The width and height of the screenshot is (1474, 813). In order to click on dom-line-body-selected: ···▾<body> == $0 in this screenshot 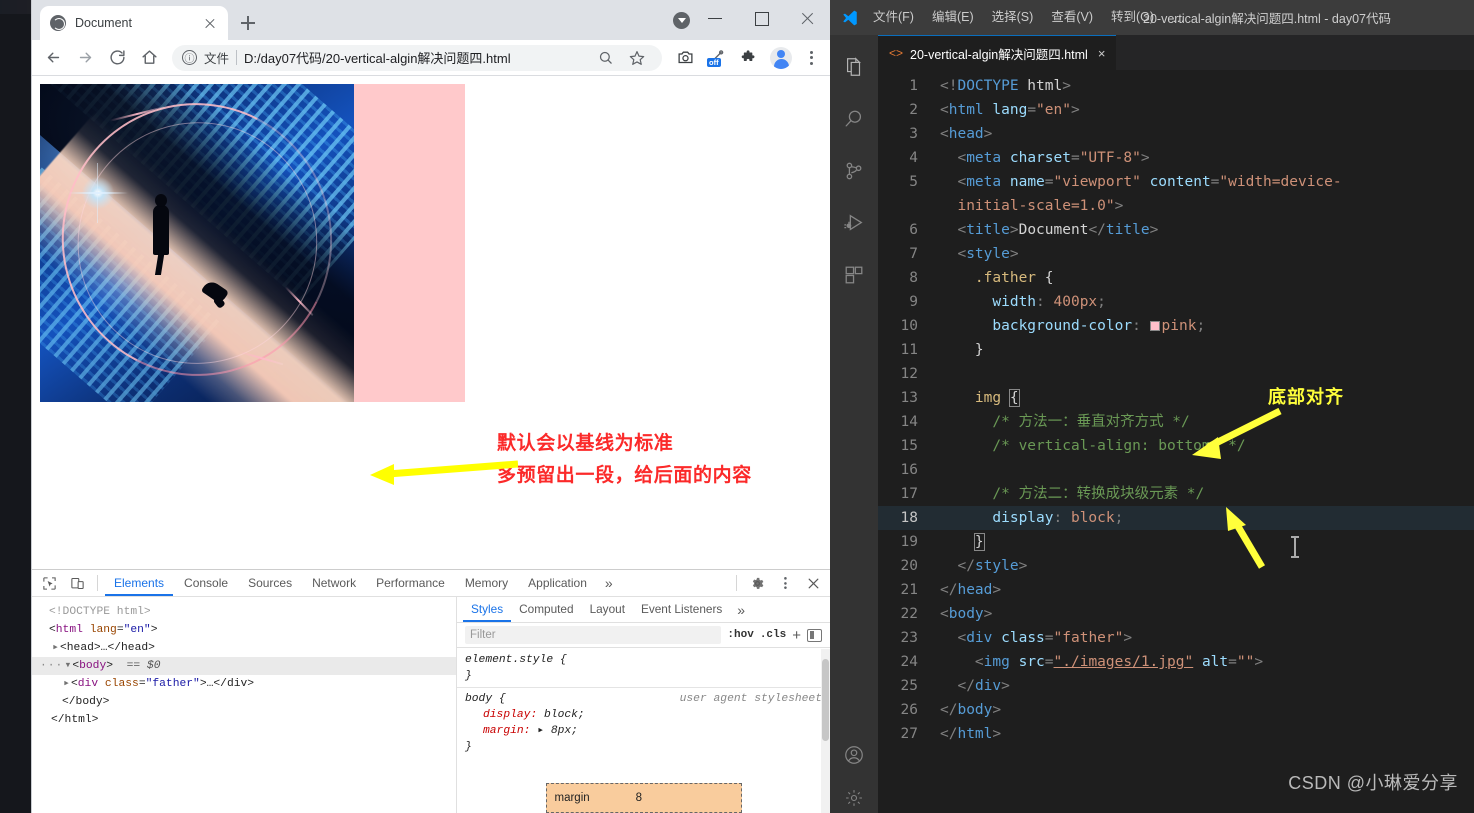, I will do `click(244, 666)`.